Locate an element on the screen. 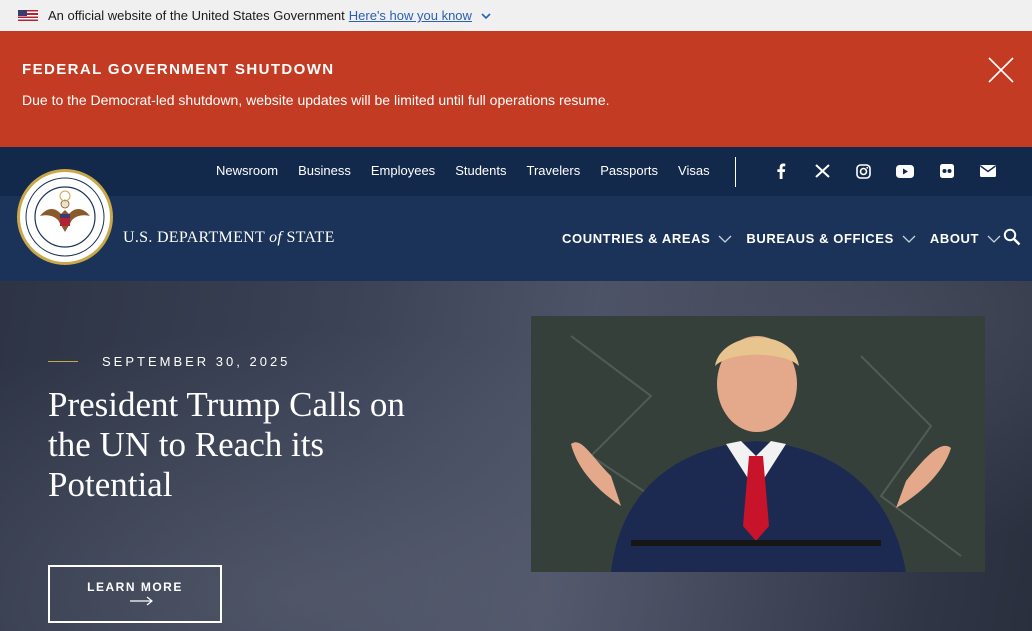 Image resolution: width=1032 pixels, height=631 pixels. util-link-business: Business is located at coordinates (324, 170).